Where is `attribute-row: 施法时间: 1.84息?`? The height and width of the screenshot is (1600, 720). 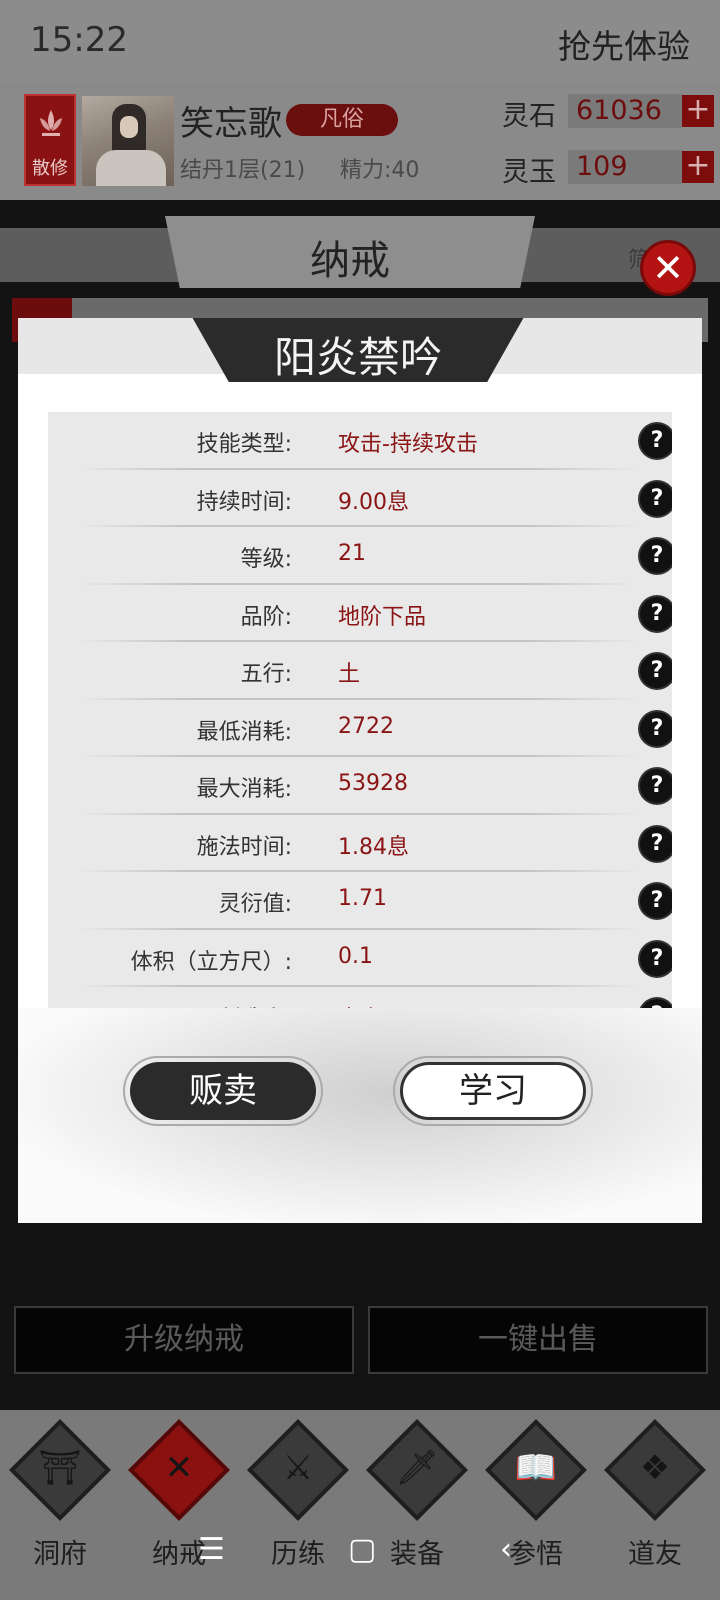
attribute-row: 施法时间: 1.84息? is located at coordinates (360, 843).